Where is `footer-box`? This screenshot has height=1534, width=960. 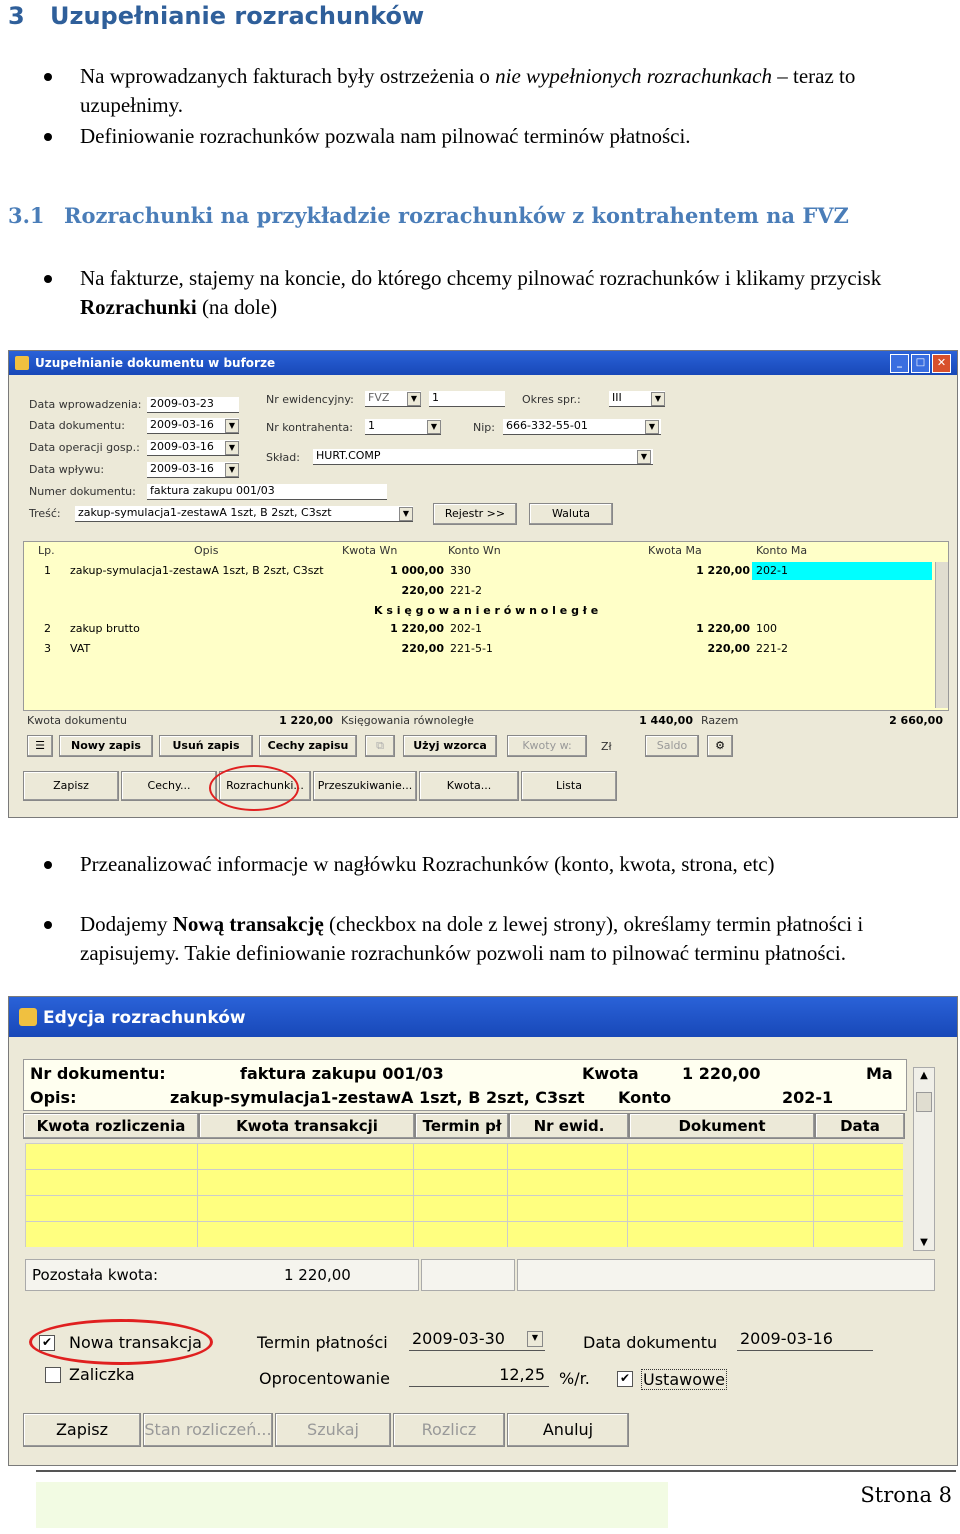 footer-box is located at coordinates (352, 1505).